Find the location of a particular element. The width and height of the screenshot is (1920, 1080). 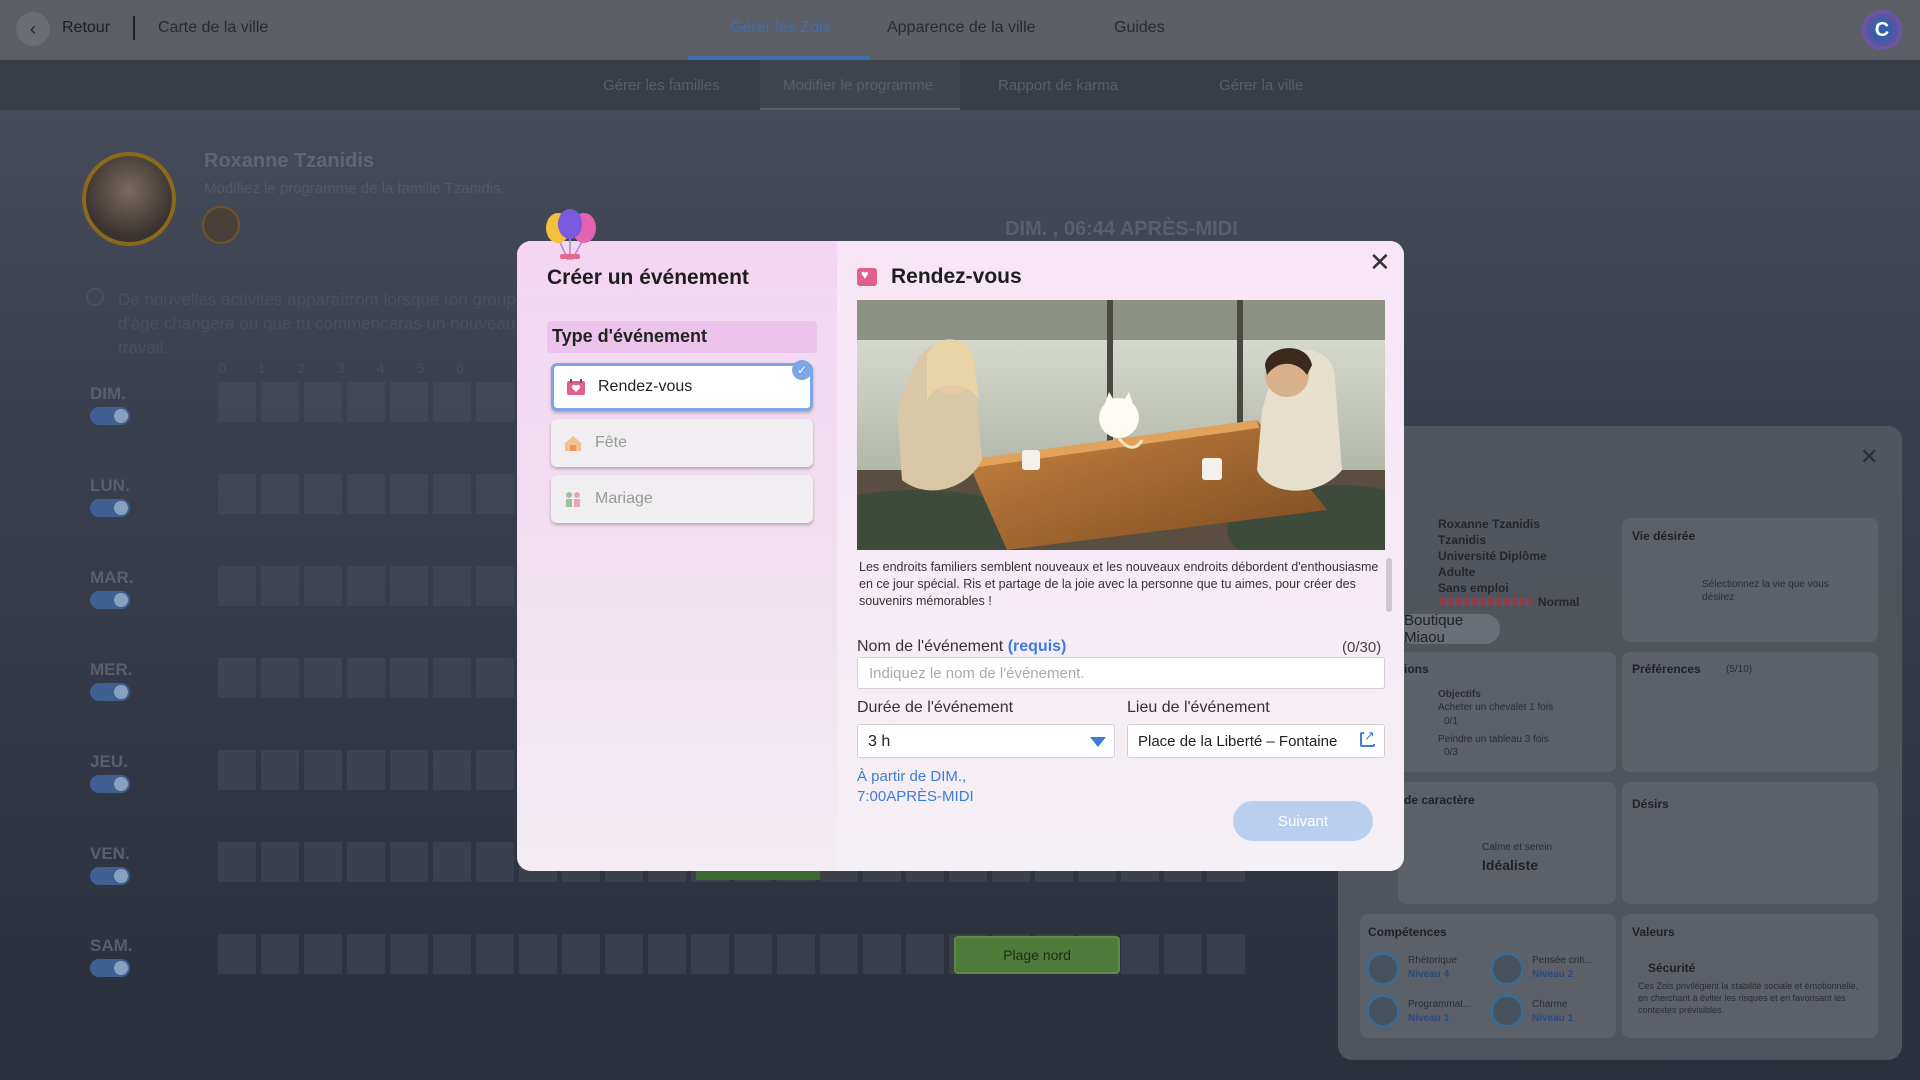

family-avatar is located at coordinates (129, 199).